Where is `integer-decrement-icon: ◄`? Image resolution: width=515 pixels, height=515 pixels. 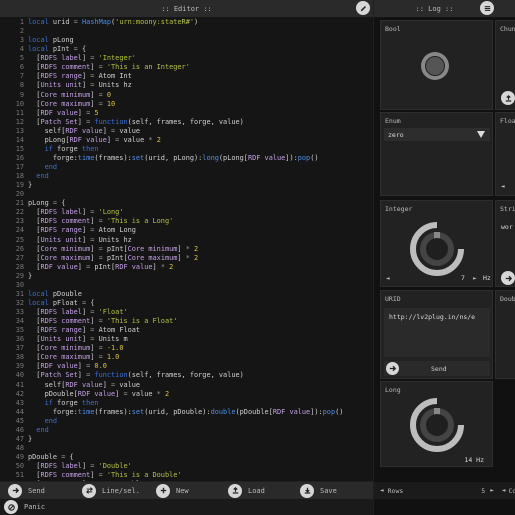
integer-decrement-icon: ◄ is located at coordinates (388, 278).